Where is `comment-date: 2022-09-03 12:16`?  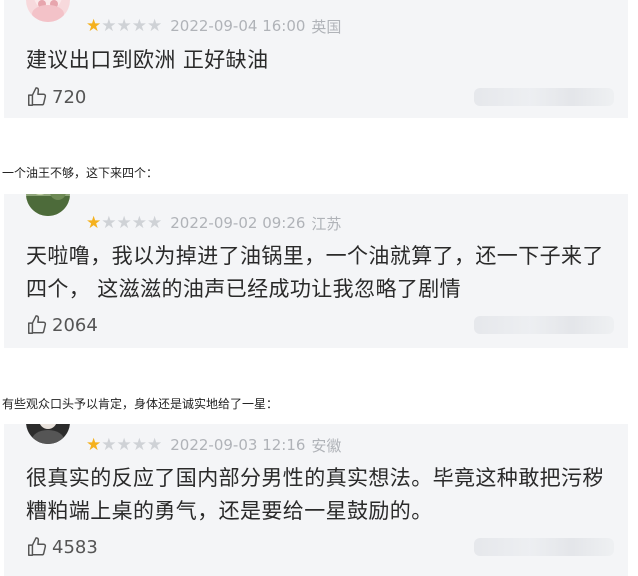 comment-date: 2022-09-03 12:16 is located at coordinates (238, 445).